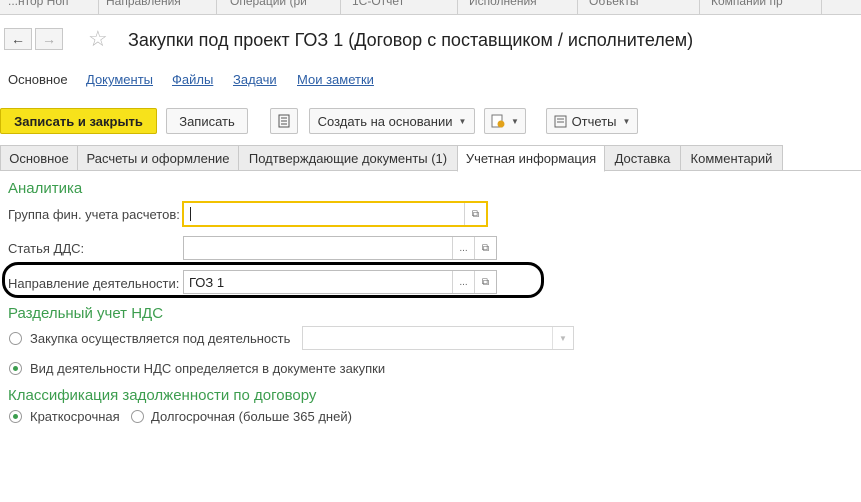  Describe the element at coordinates (273, 280) in the screenshot. I see `highlight-annotation-oval` at that location.